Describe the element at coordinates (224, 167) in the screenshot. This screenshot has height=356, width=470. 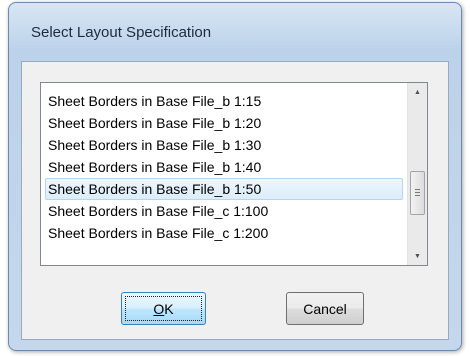
I see `list-item: Sheet Borders in Base File_b 1:40` at that location.